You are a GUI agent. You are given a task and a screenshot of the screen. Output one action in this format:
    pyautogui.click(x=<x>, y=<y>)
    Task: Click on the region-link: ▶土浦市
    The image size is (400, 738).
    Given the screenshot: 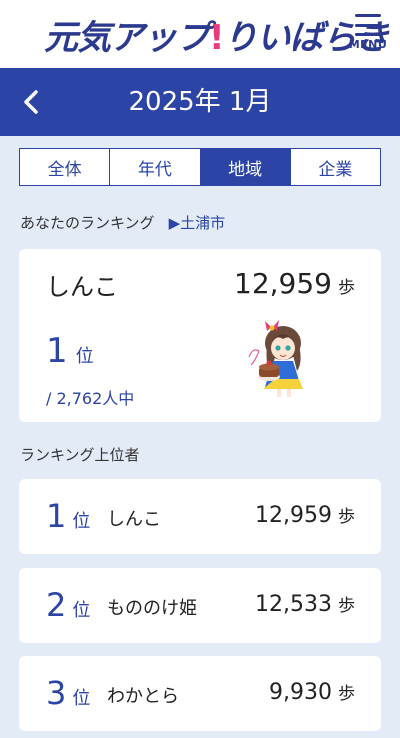 What is the action you would take?
    pyautogui.click(x=197, y=223)
    